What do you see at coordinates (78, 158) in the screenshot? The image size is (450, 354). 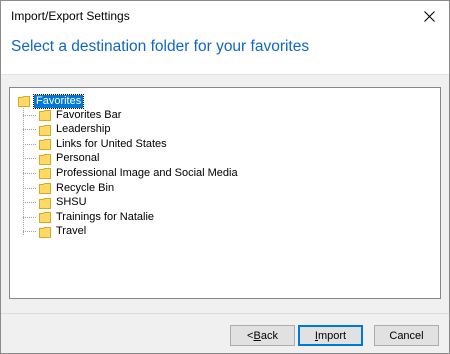 I see `tree-item-label: Personal` at bounding box center [78, 158].